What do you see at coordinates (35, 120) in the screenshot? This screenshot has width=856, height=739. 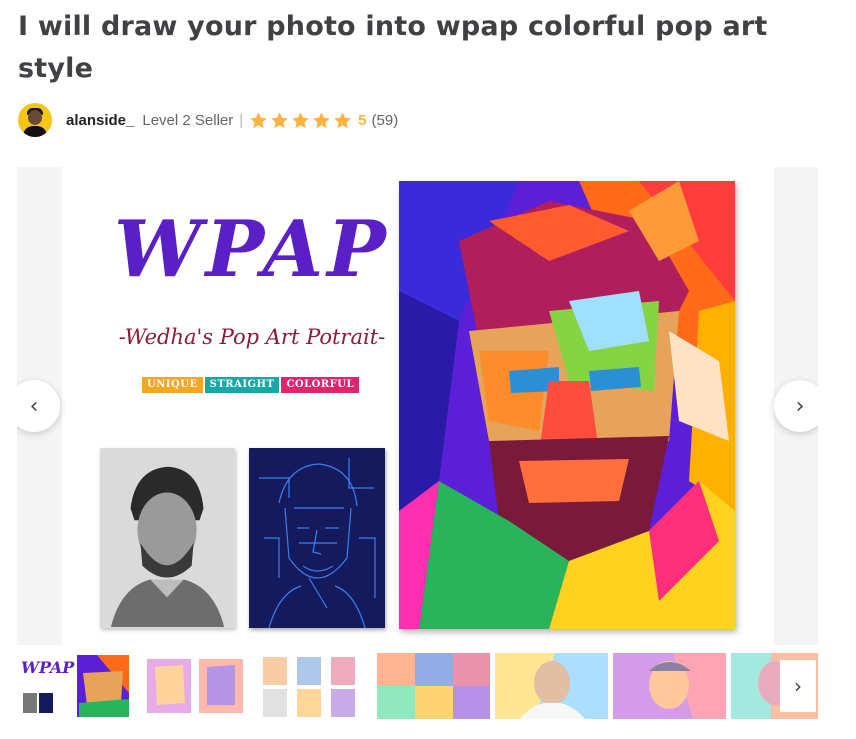 I see `seller-avatar` at bounding box center [35, 120].